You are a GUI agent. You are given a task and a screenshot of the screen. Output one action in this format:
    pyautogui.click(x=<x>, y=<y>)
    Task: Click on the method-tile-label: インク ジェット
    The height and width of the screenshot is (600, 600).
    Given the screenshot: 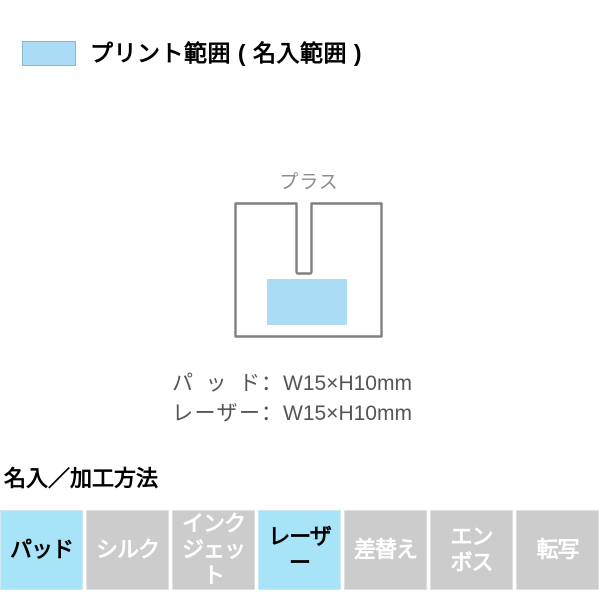 What is the action you would take?
    pyautogui.click(x=213, y=549)
    